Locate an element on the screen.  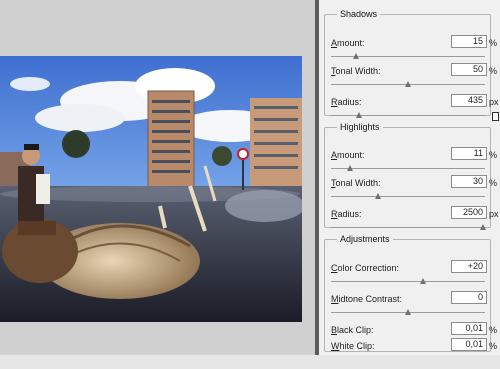
highlights-row: Amount: 11% is located at coordinates (414, 162).